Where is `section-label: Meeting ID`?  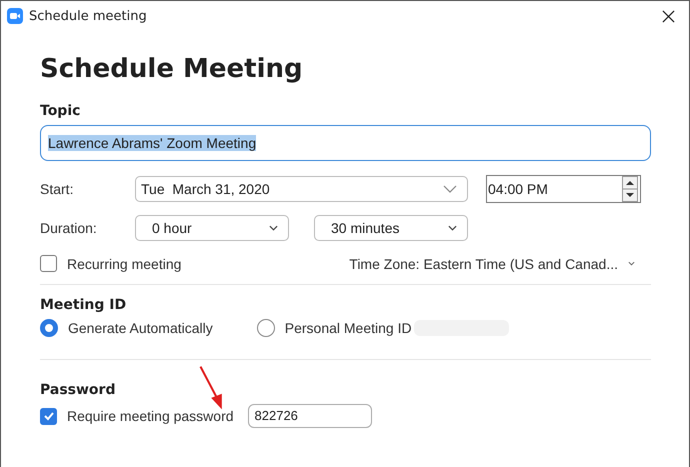
section-label: Meeting ID is located at coordinates (84, 305).